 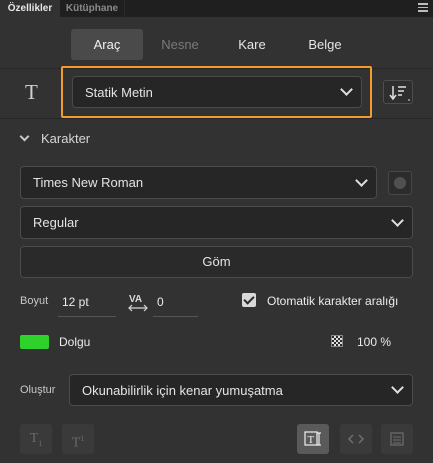 I want to click on svg-text: T, so click(x=311, y=440).